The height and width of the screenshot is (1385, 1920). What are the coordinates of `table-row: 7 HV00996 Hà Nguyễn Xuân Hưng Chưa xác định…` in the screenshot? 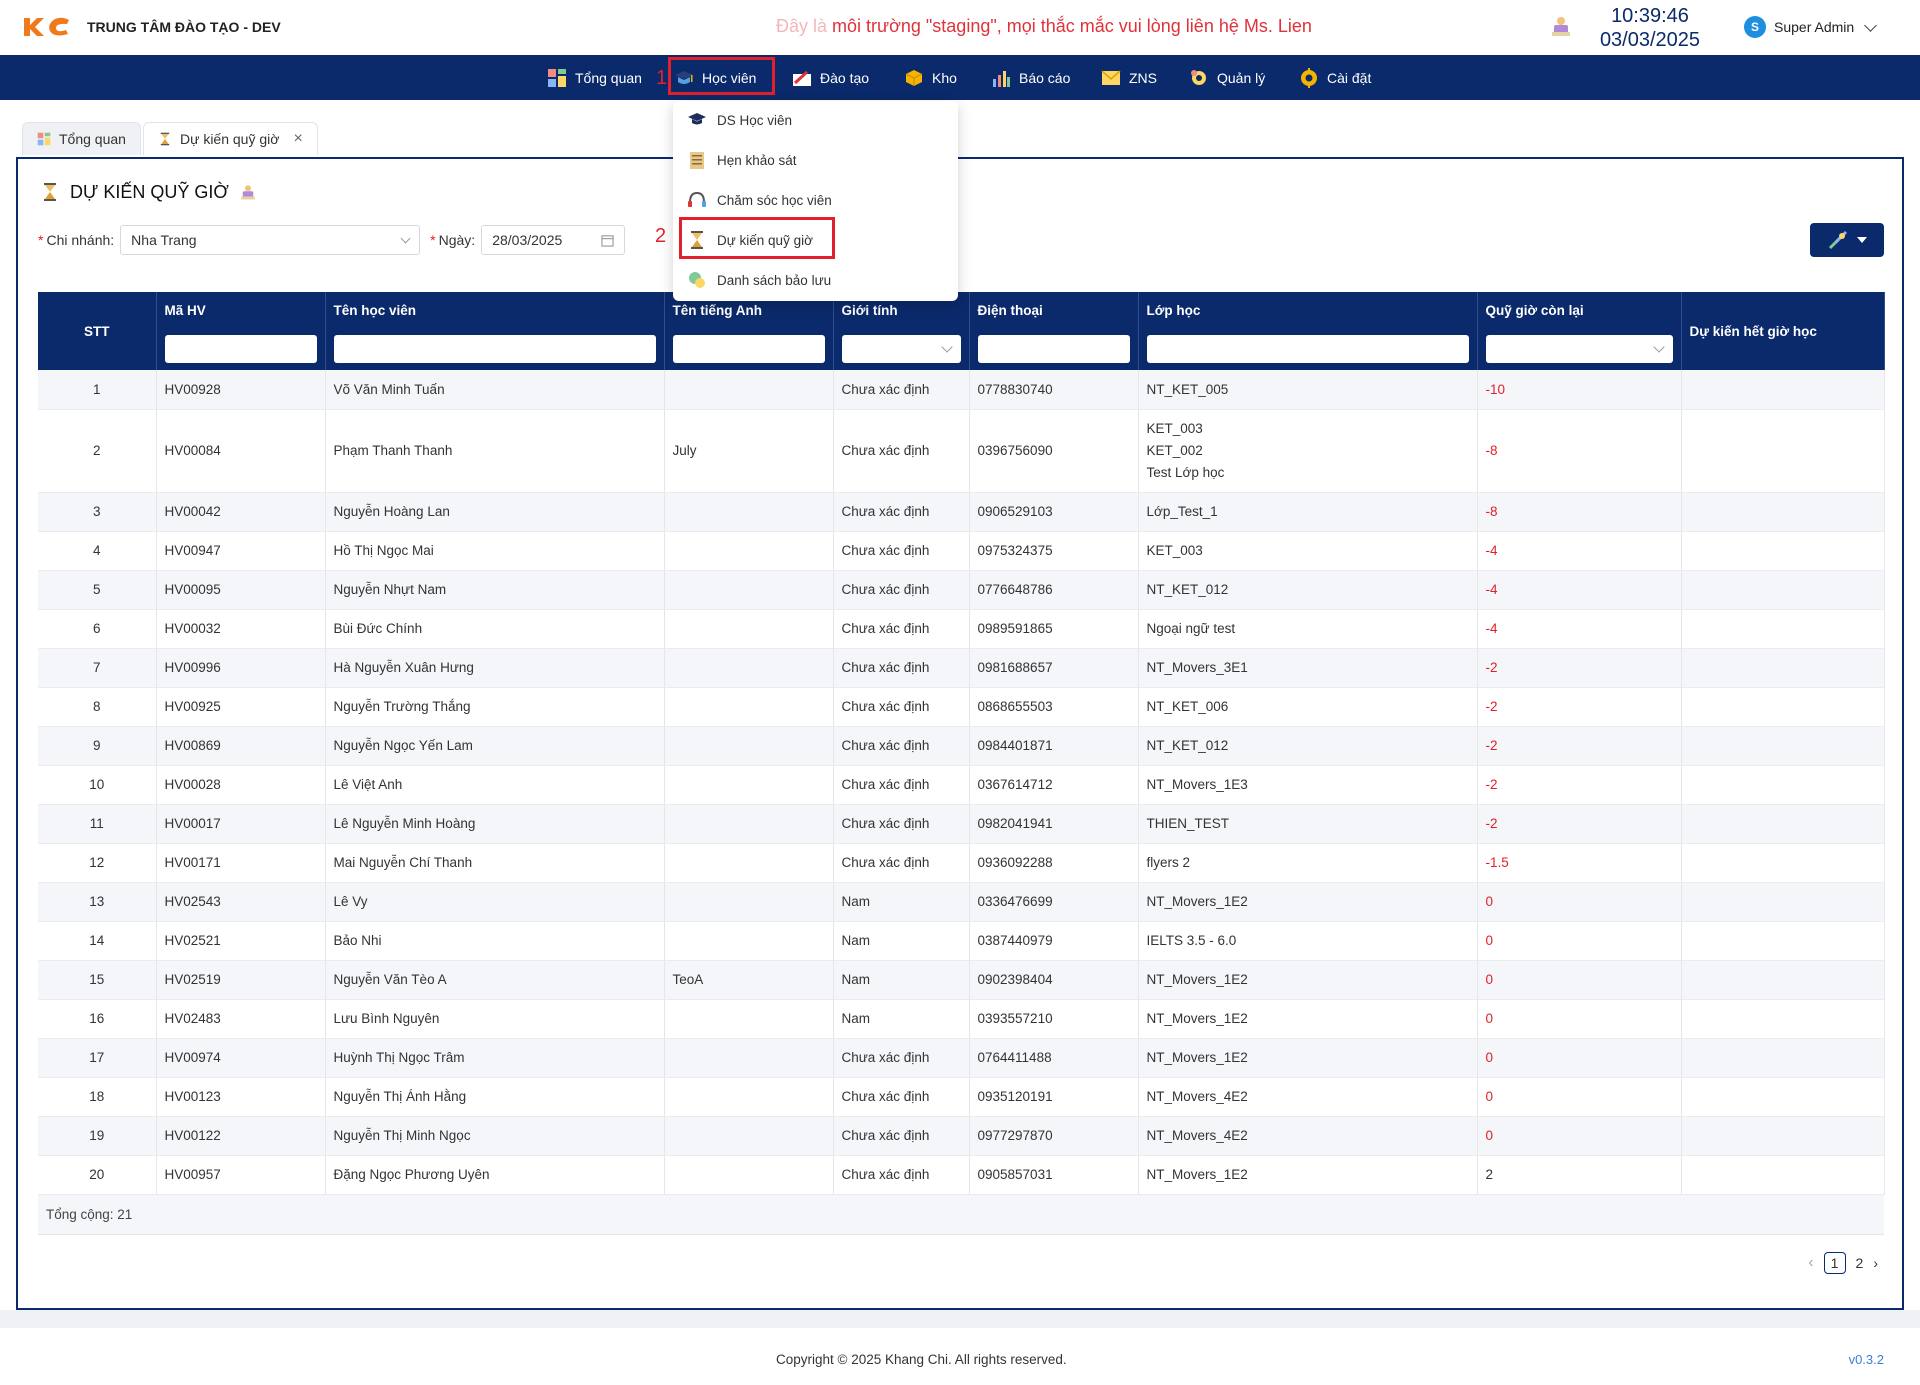 It's located at (961, 668).